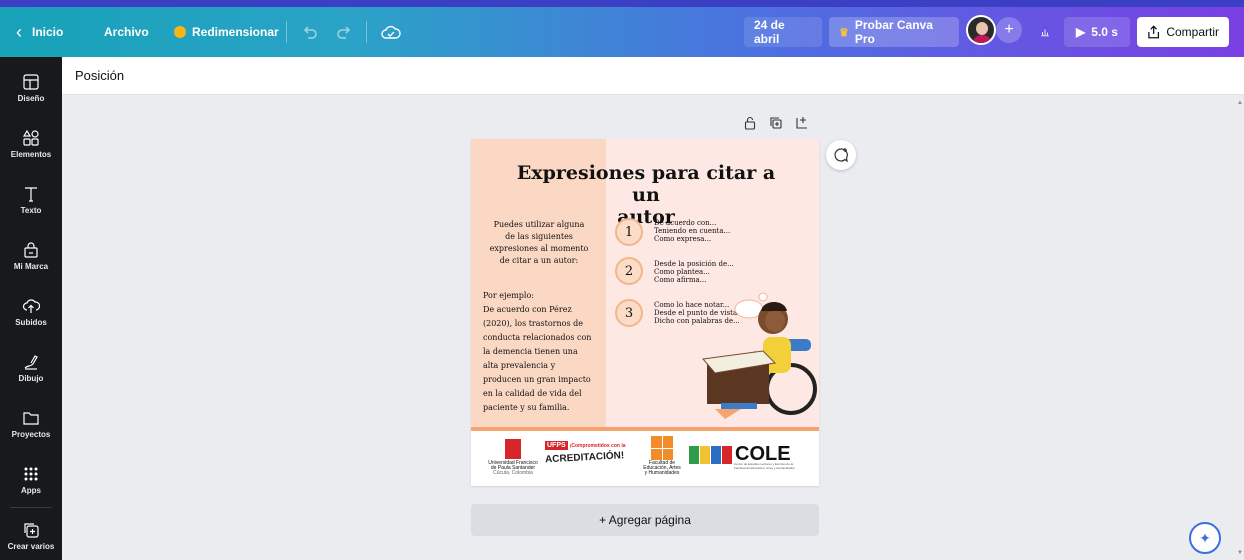 This screenshot has height=560, width=1244. Describe the element at coordinates (1192, 32) in the screenshot. I see `share-label: Compartir` at that location.